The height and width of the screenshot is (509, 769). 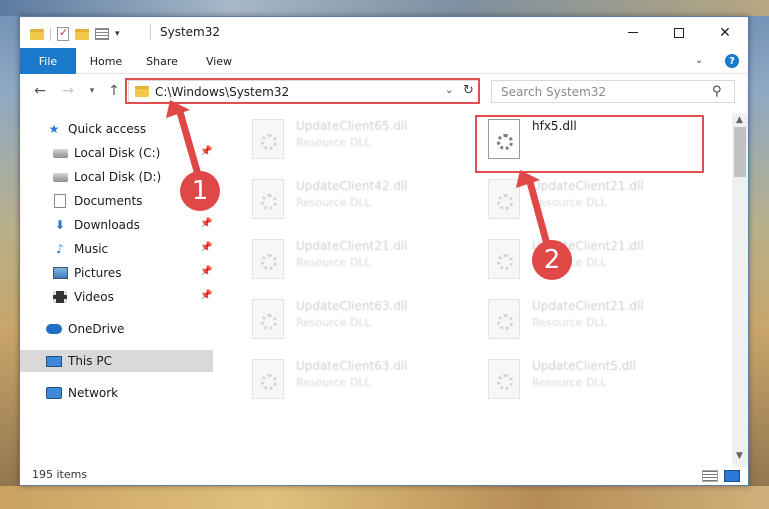 What do you see at coordinates (54, 393) in the screenshot?
I see `network-icon` at bounding box center [54, 393].